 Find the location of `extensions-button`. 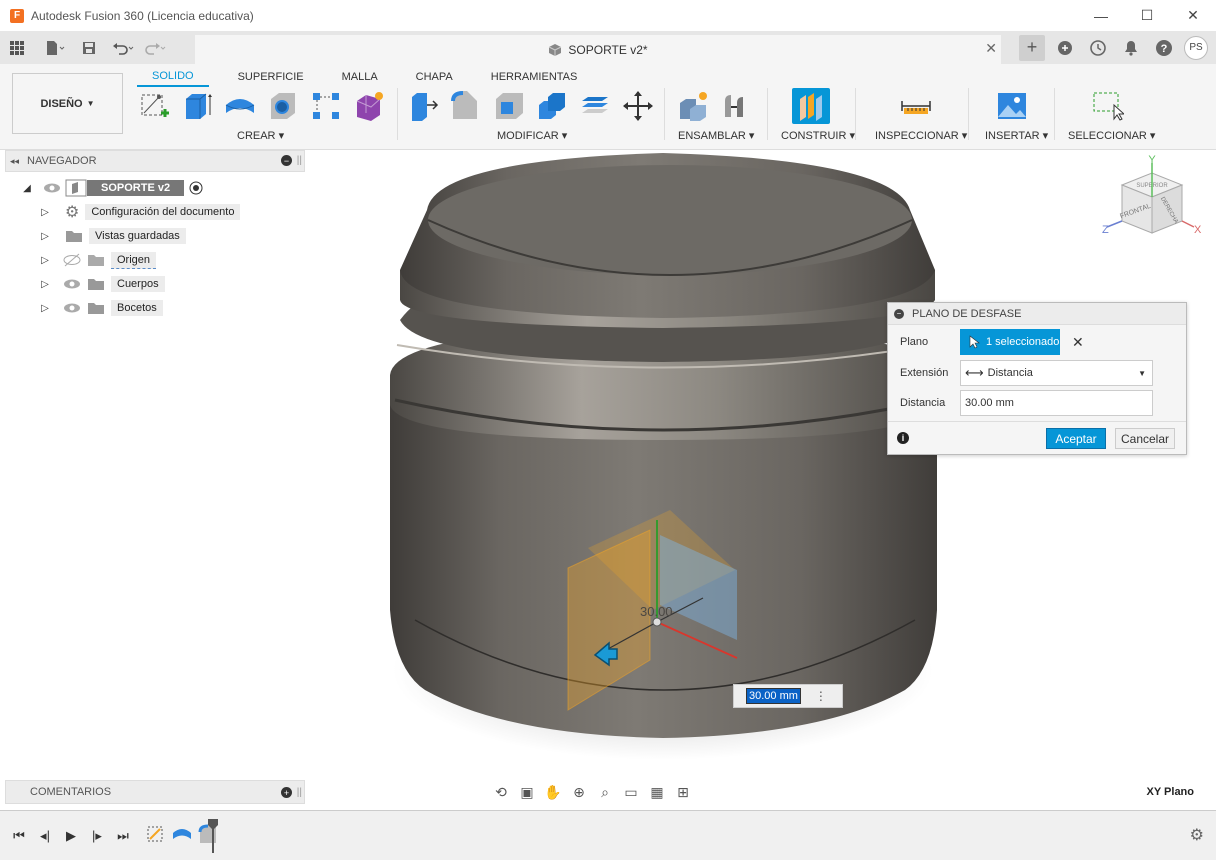

extensions-button is located at coordinates (1065, 48).